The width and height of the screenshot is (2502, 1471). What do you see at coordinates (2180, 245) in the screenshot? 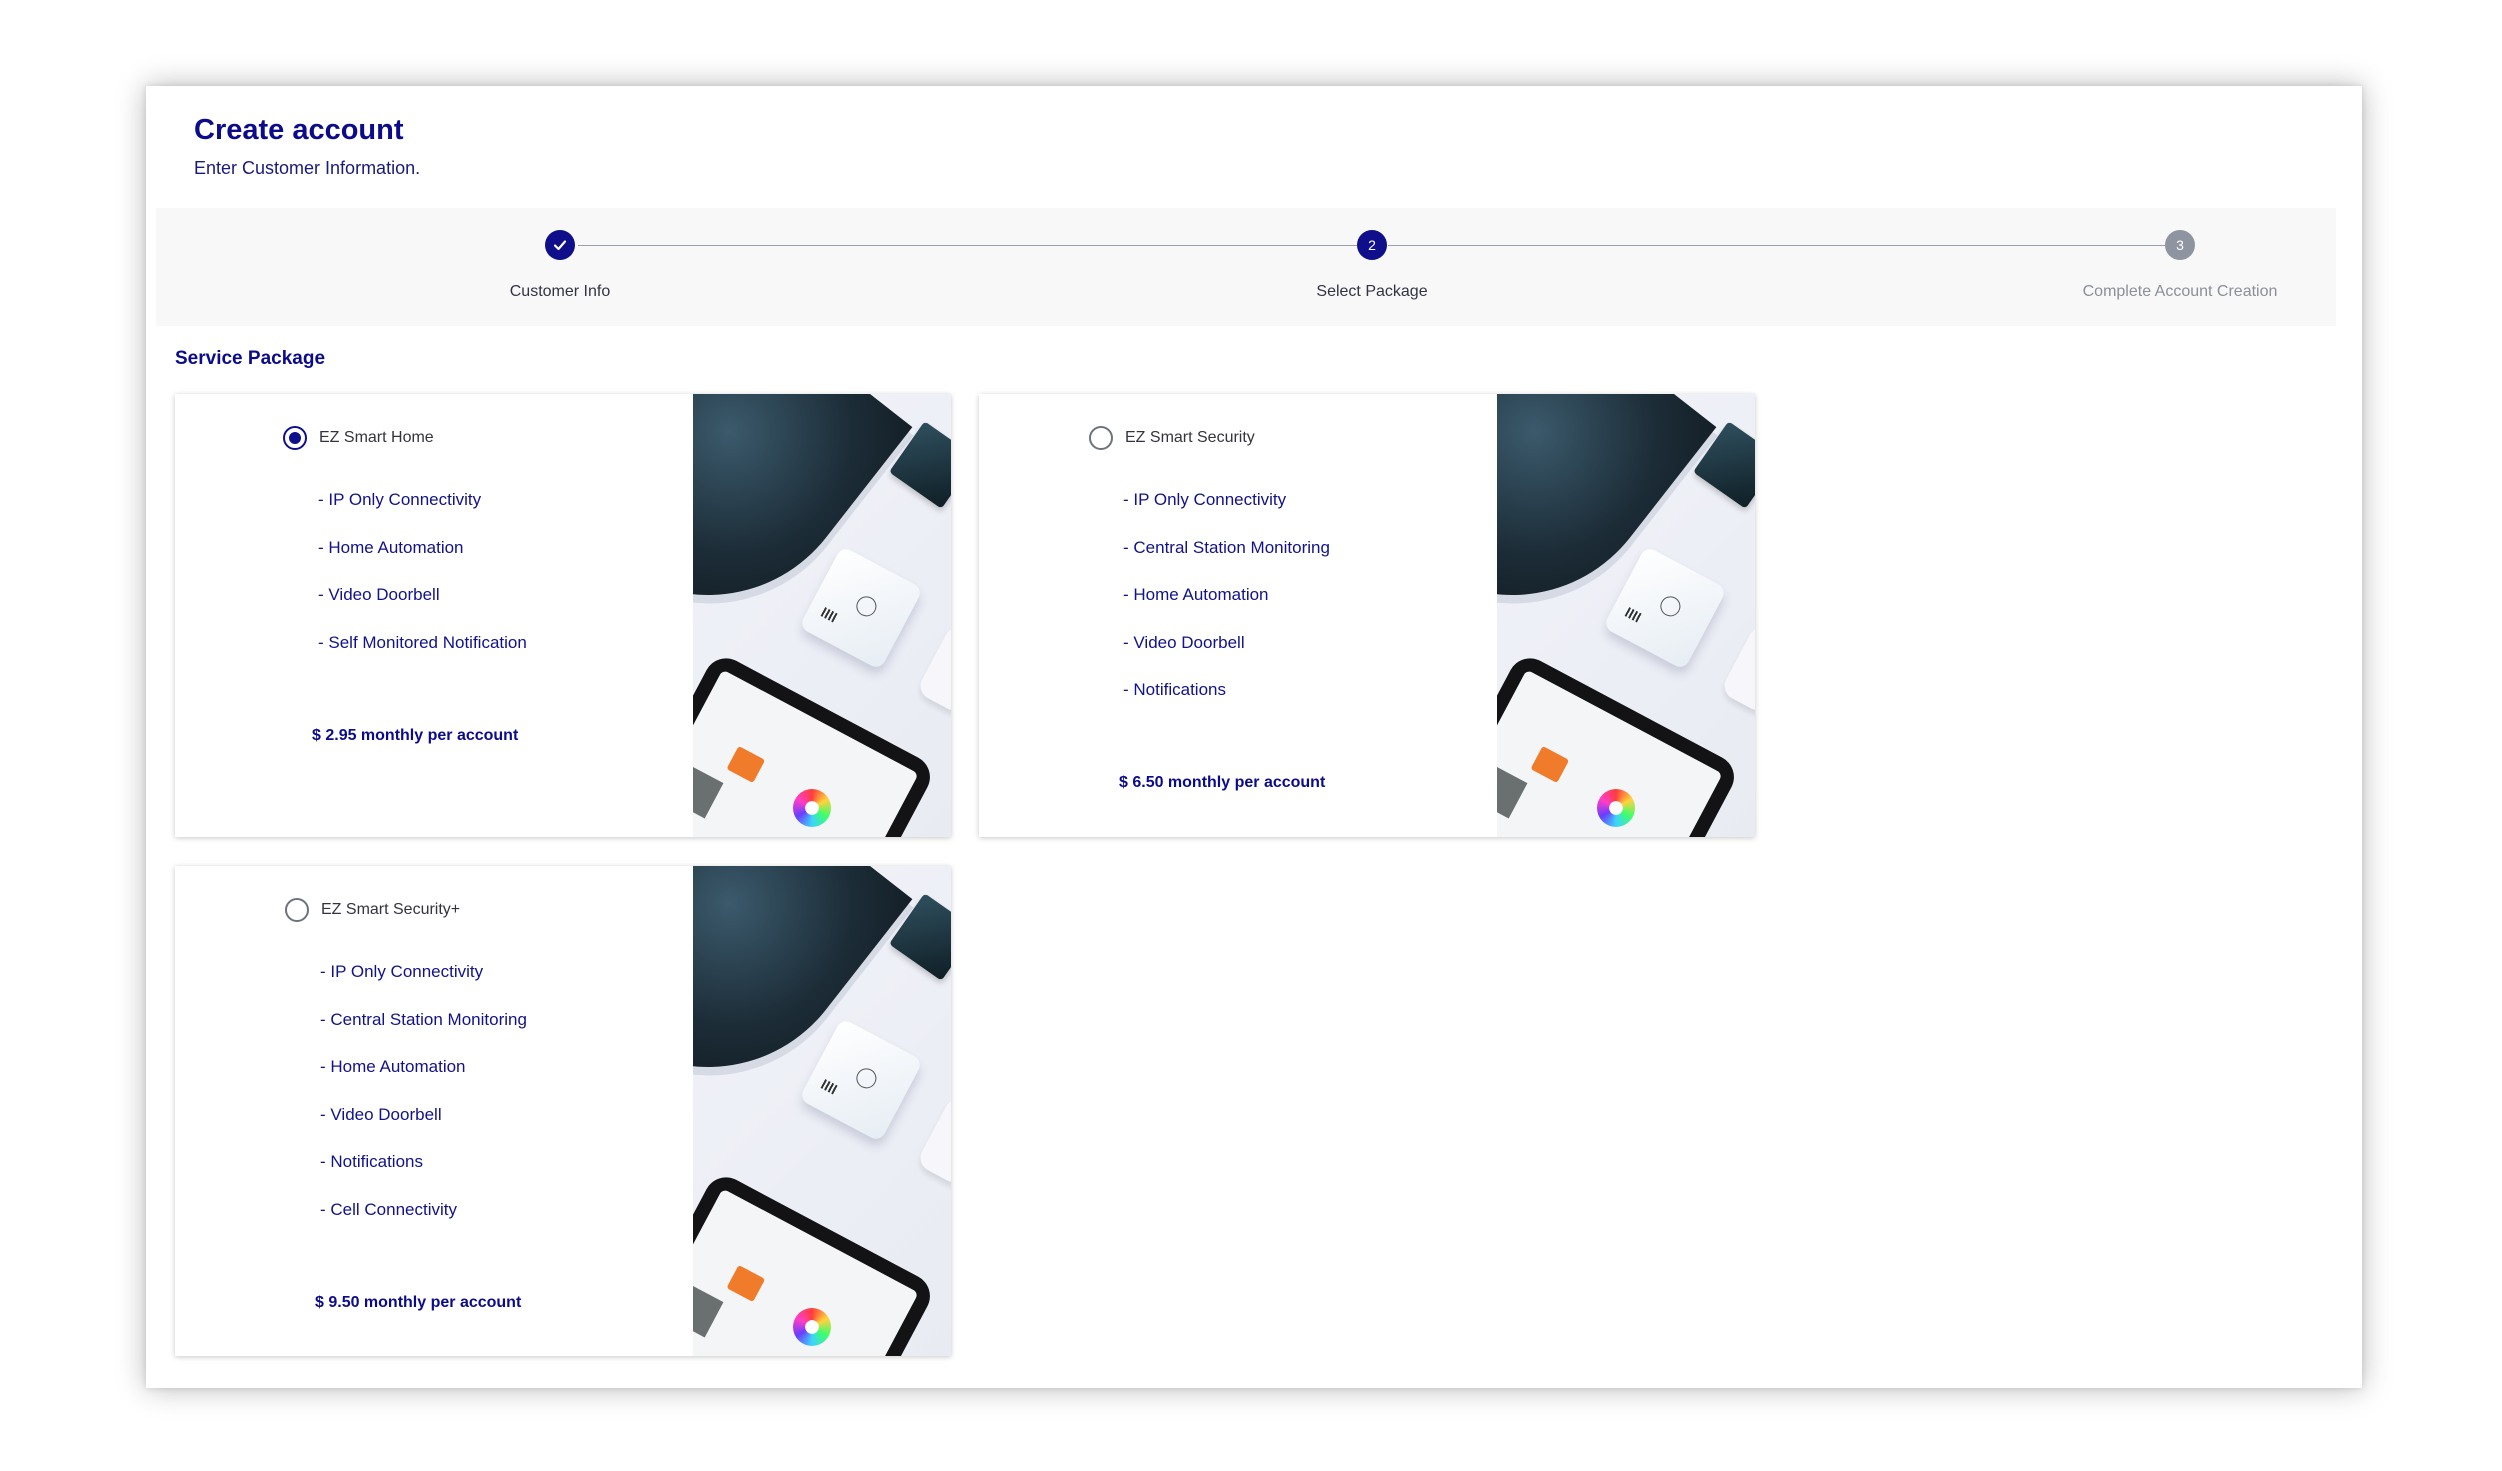
I see `step-3-indicator: 3` at bounding box center [2180, 245].